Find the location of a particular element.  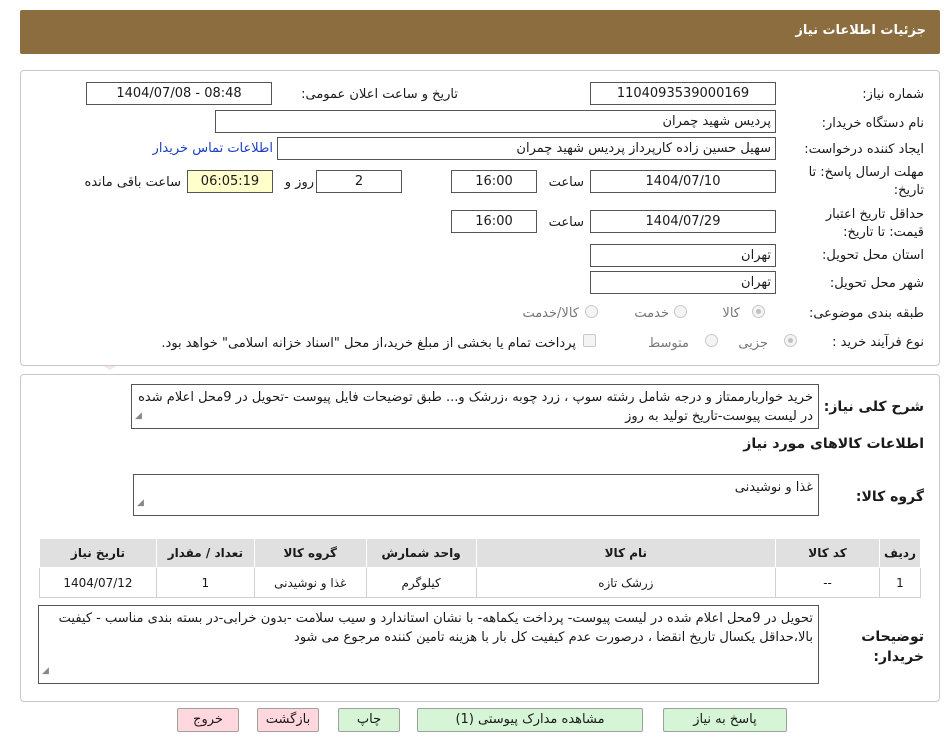

requester-field: سهیل حسین زاده کارپرداز پردیس شهید چمران is located at coordinates (526, 148).